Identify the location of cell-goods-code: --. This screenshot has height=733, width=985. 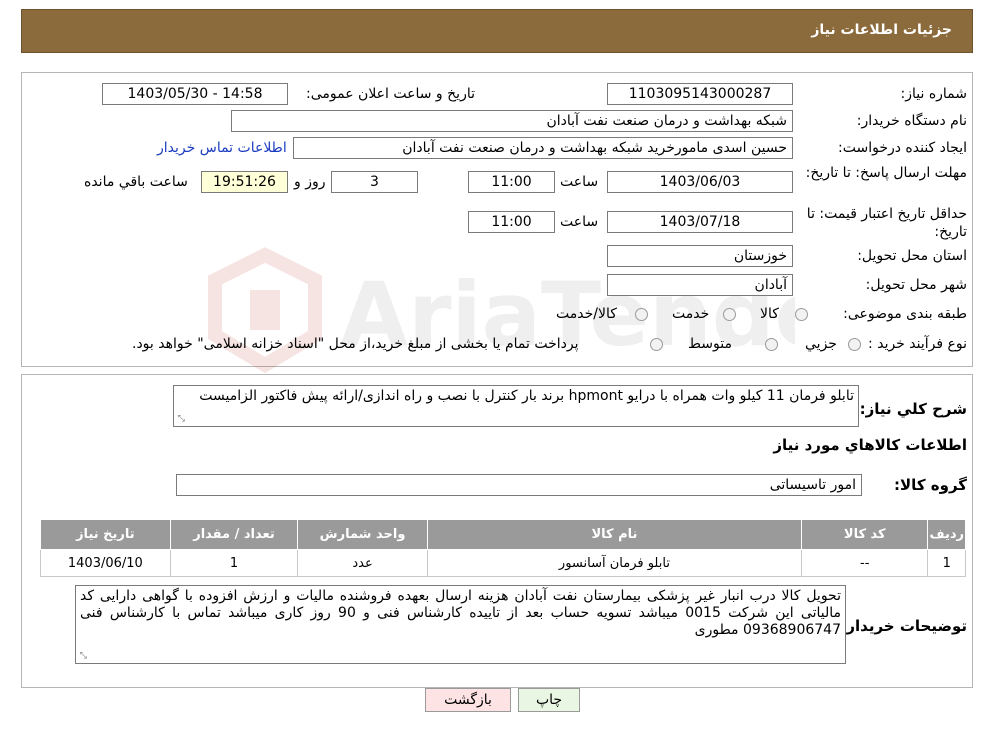
(865, 563).